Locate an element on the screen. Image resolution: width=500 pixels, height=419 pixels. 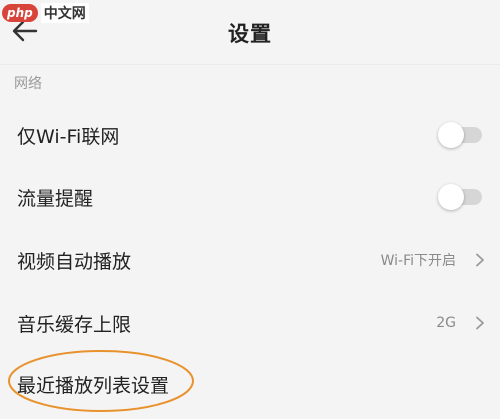
setting-label: 视频自动播放 is located at coordinates (74, 261).